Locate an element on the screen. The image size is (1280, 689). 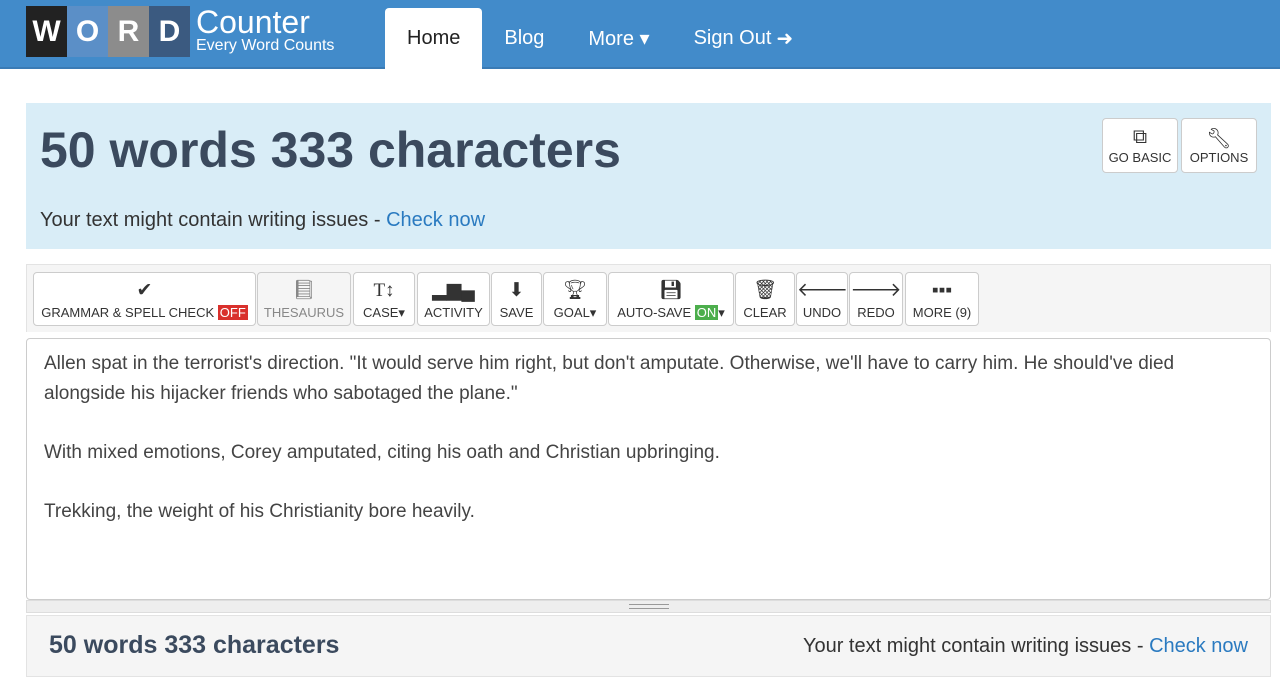
check-icon: ✔ is located at coordinates (144, 290).